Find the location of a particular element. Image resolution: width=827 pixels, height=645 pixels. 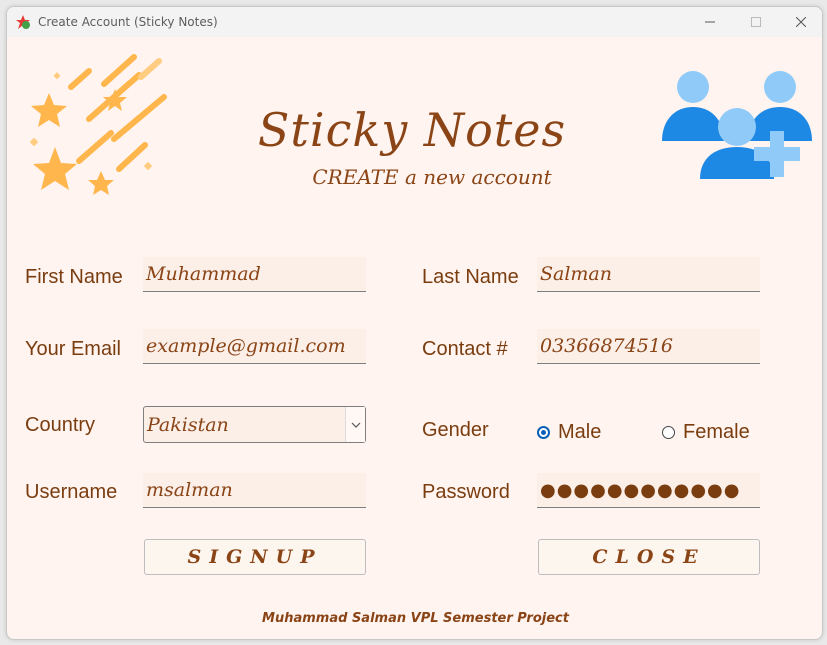

contact-field: 03366874516 is located at coordinates (648, 346).